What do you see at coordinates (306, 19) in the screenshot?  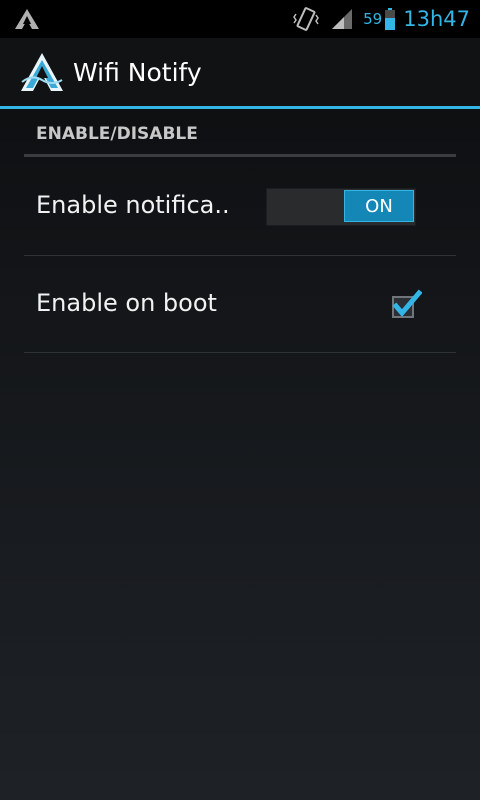 I see `vibrate-icon` at bounding box center [306, 19].